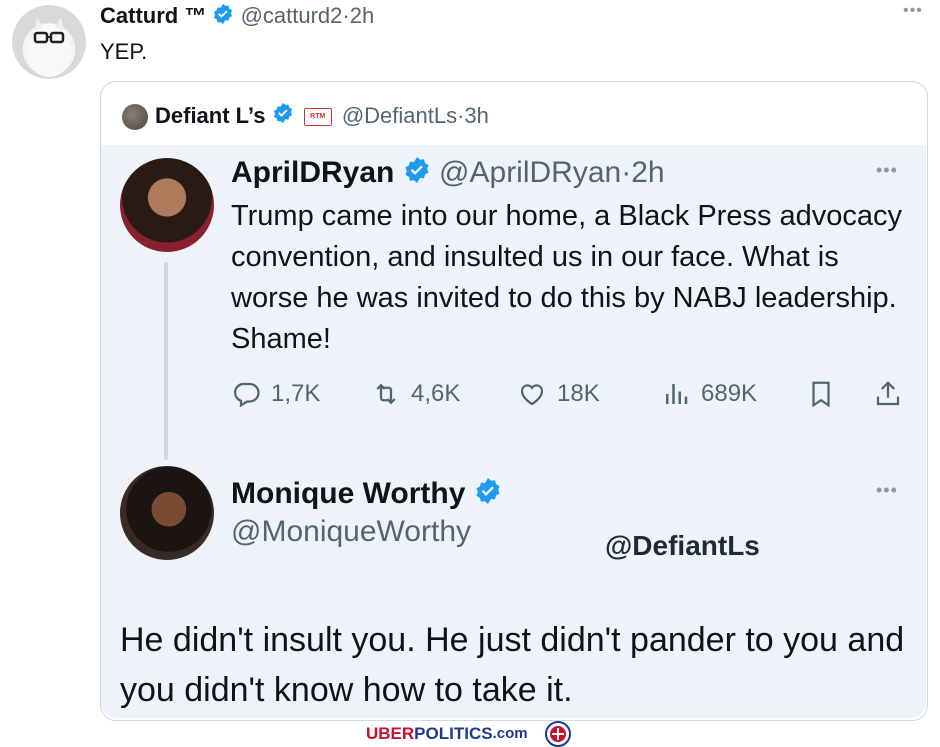  I want to click on views-icon, so click(677, 394).